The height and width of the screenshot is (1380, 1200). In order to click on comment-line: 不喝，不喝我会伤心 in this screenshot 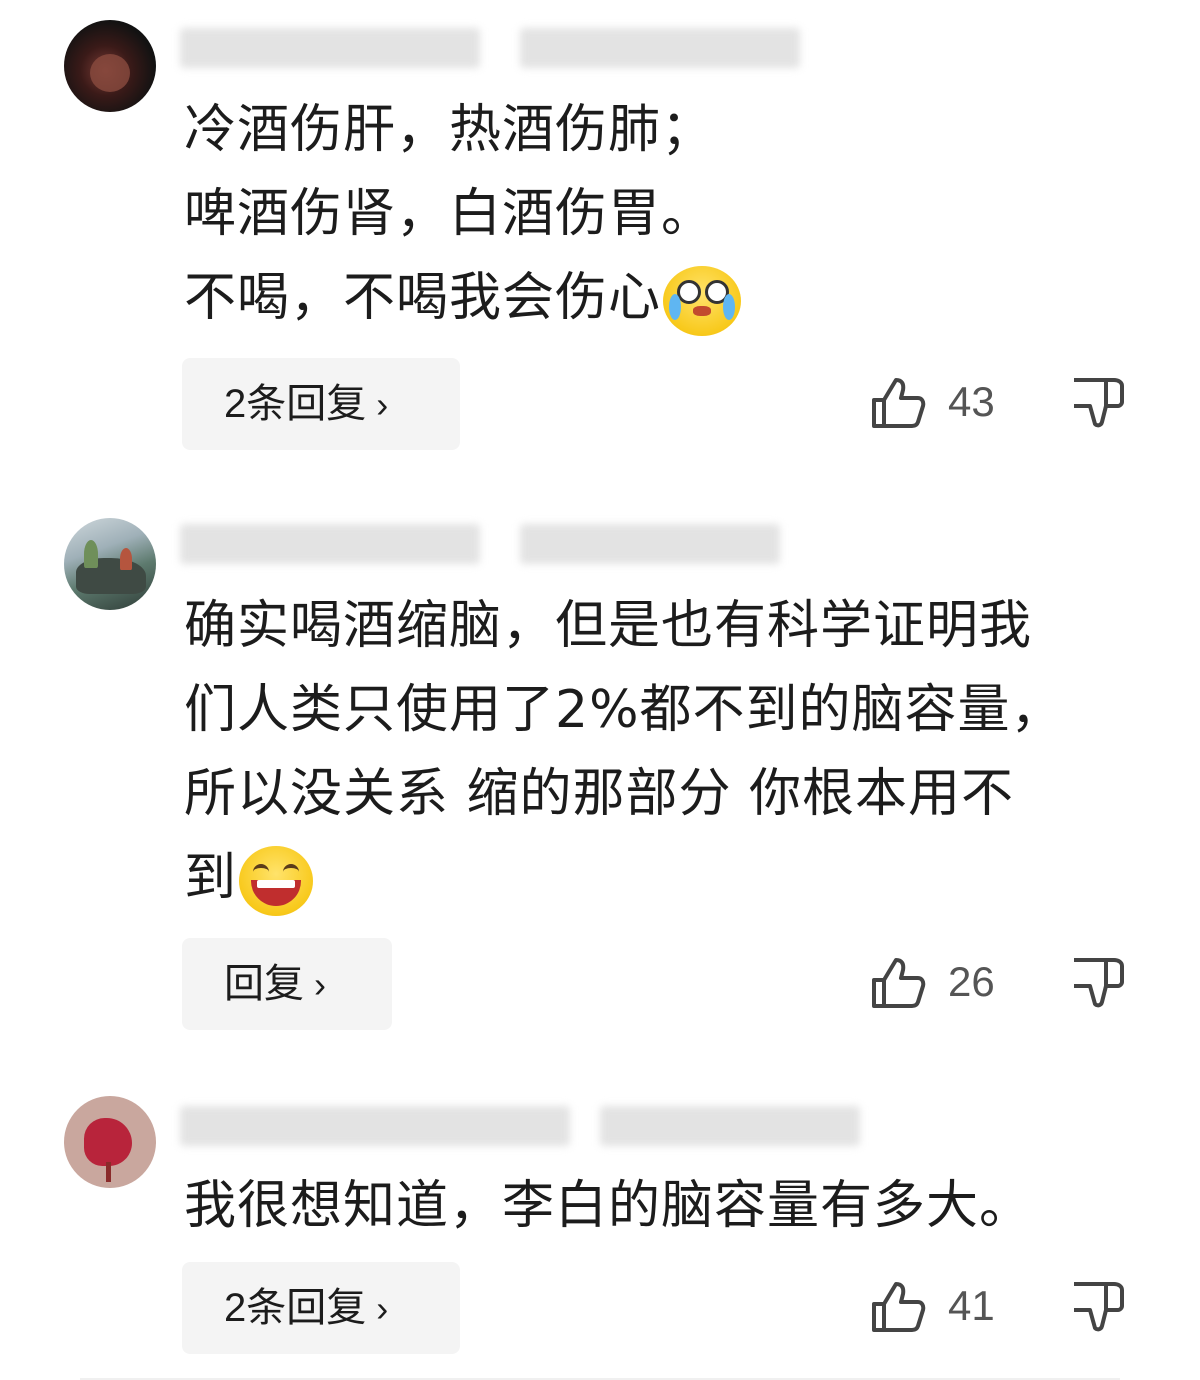, I will do `click(423, 298)`.